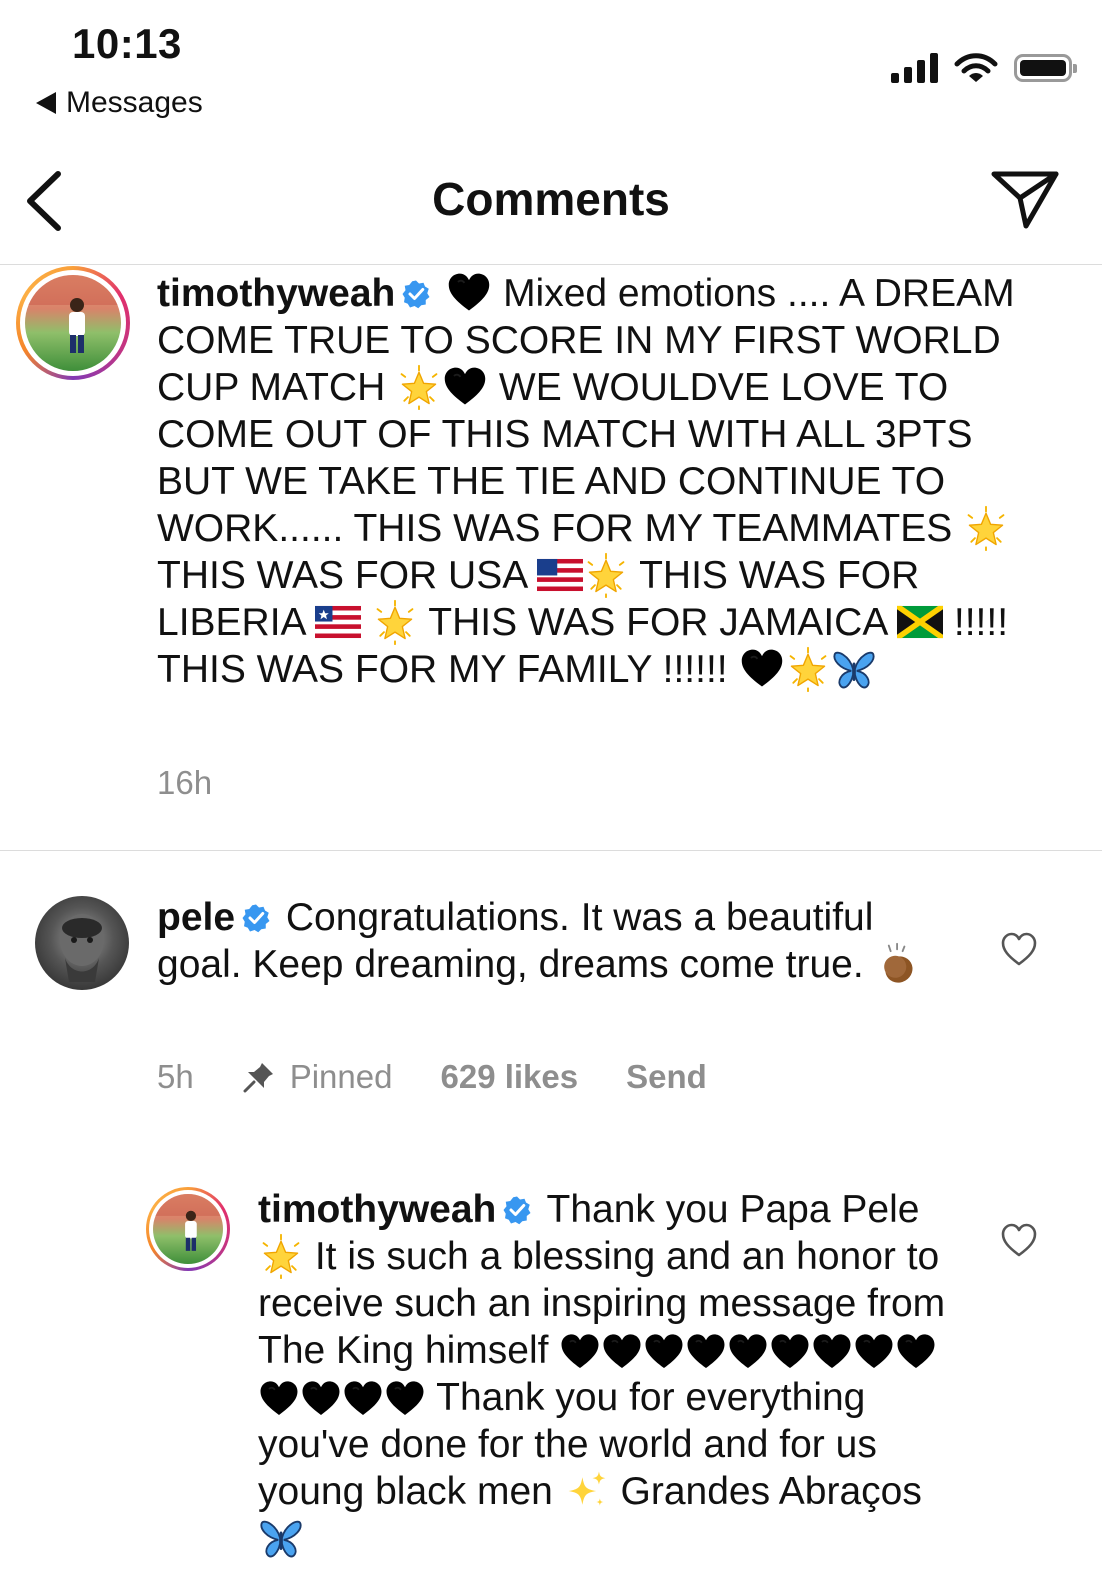  What do you see at coordinates (733, 1209) in the screenshot?
I see `reply-segment: Thank you Papa Pele` at bounding box center [733, 1209].